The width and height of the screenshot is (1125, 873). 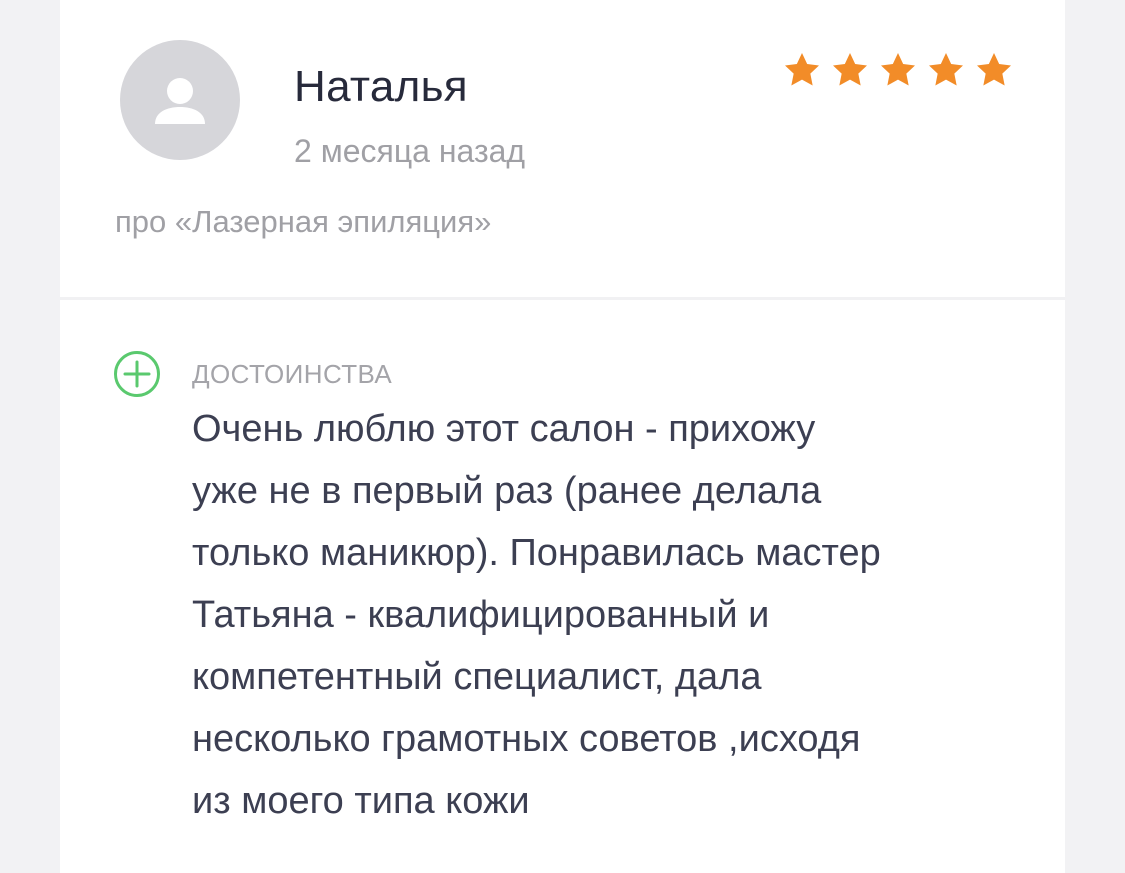 I want to click on plus-circle-icon, so click(x=137, y=374).